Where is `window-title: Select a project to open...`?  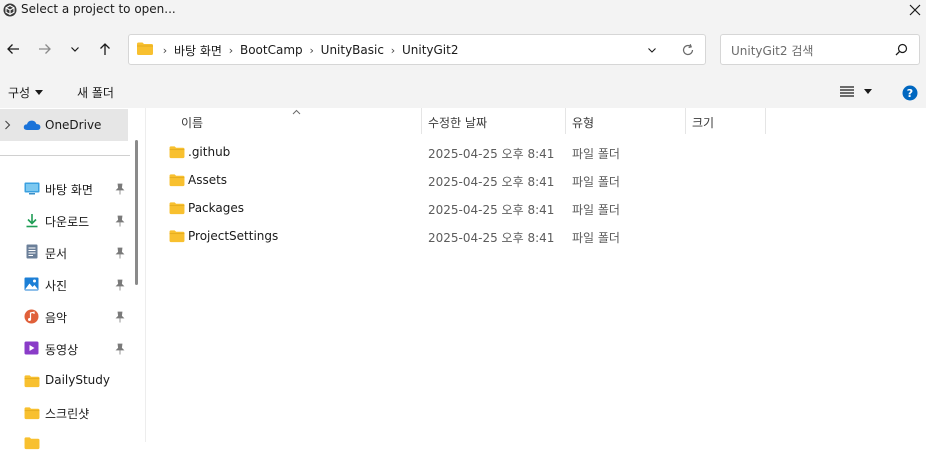 window-title: Select a project to open... is located at coordinates (98, 9).